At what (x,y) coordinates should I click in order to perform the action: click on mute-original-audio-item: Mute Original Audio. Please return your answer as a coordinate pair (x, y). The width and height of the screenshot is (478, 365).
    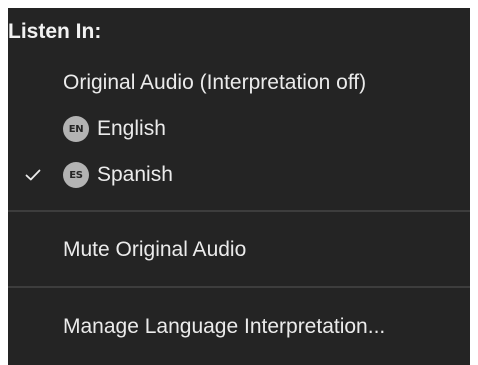
    Looking at the image, I should click on (239, 250).